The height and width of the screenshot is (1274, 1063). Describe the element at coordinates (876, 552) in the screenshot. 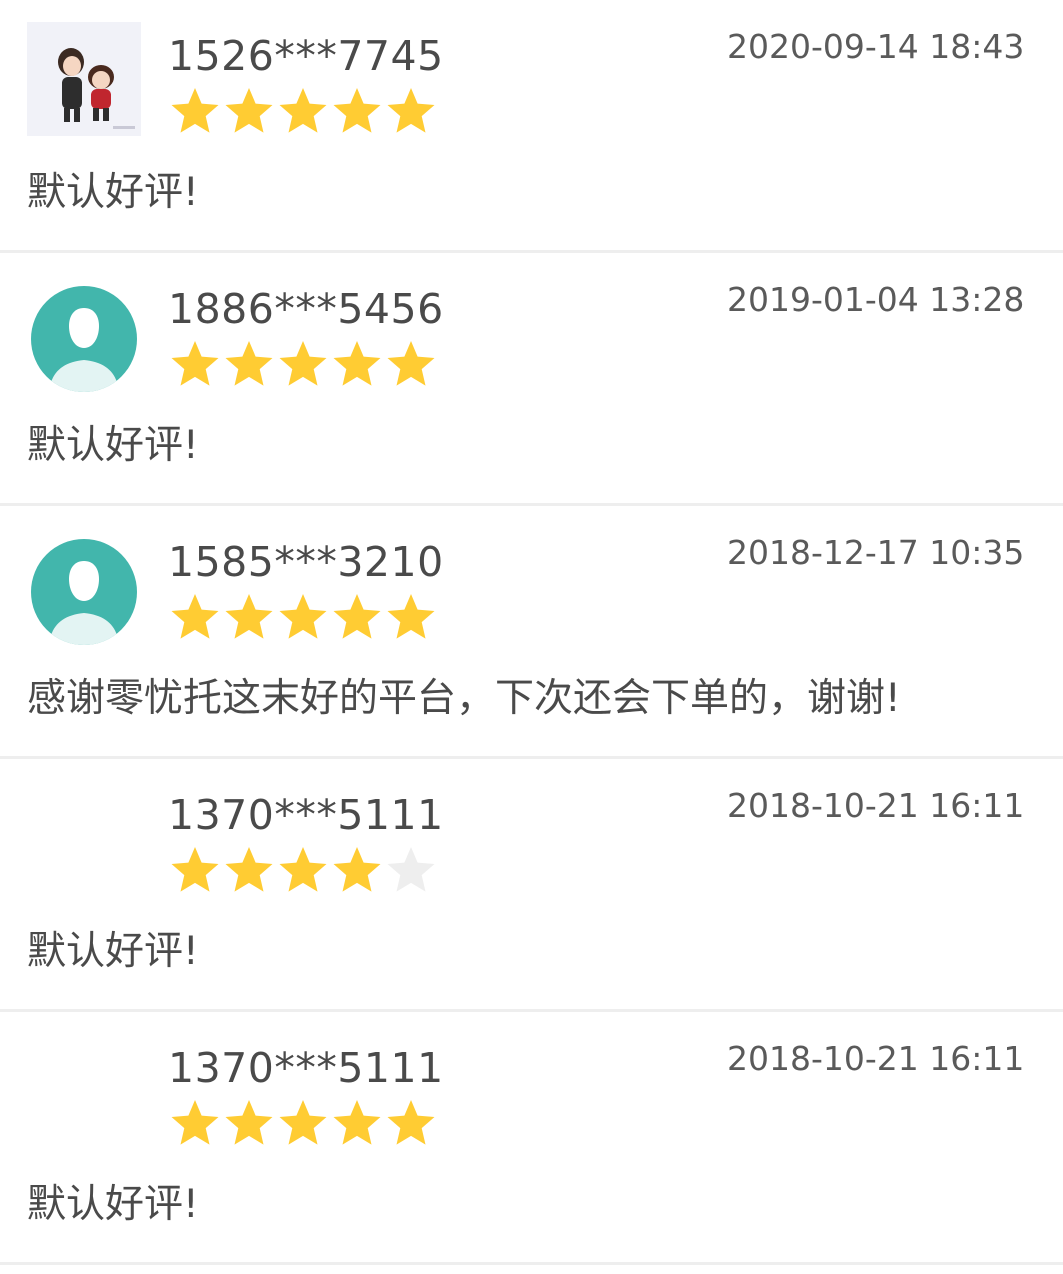

I see `review-date: 2018-12-17 10:35` at that location.